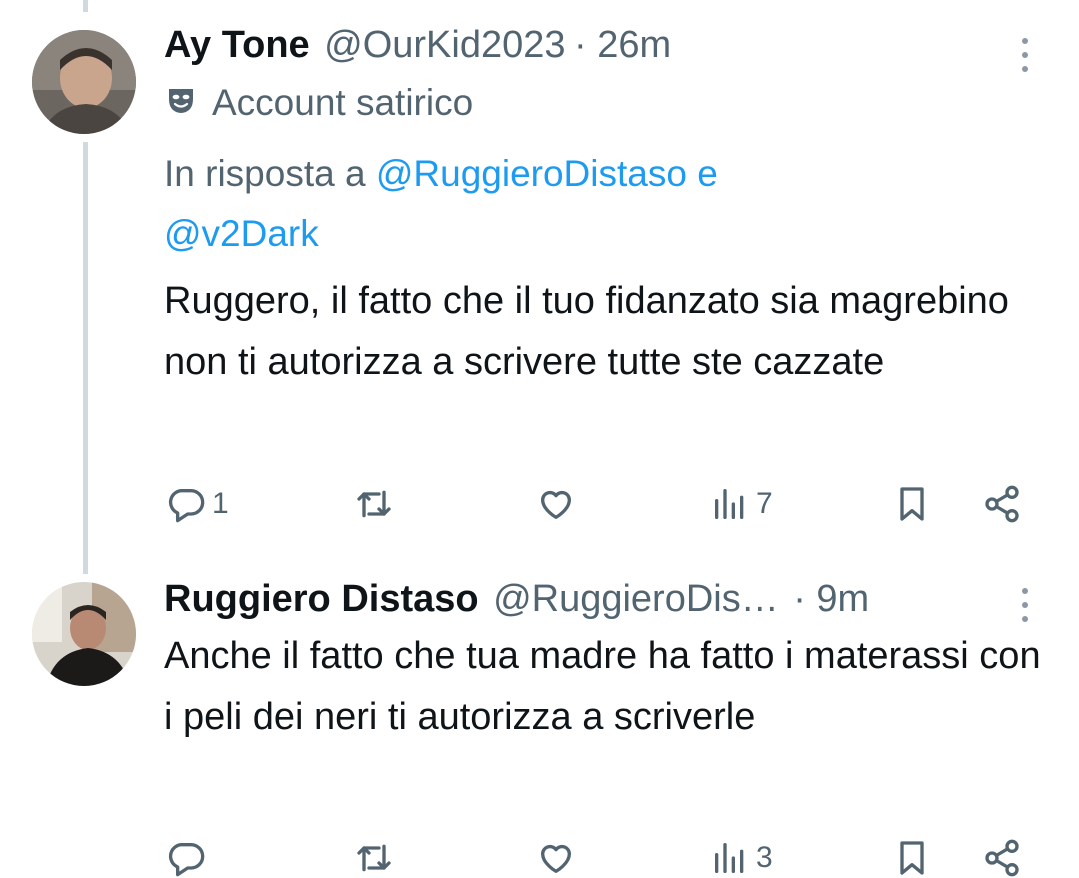 The image size is (1079, 878). Describe the element at coordinates (441, 204) in the screenshot. I see `reply-context: In risposta a @RuggieroDistaso e @v2Dark` at that location.